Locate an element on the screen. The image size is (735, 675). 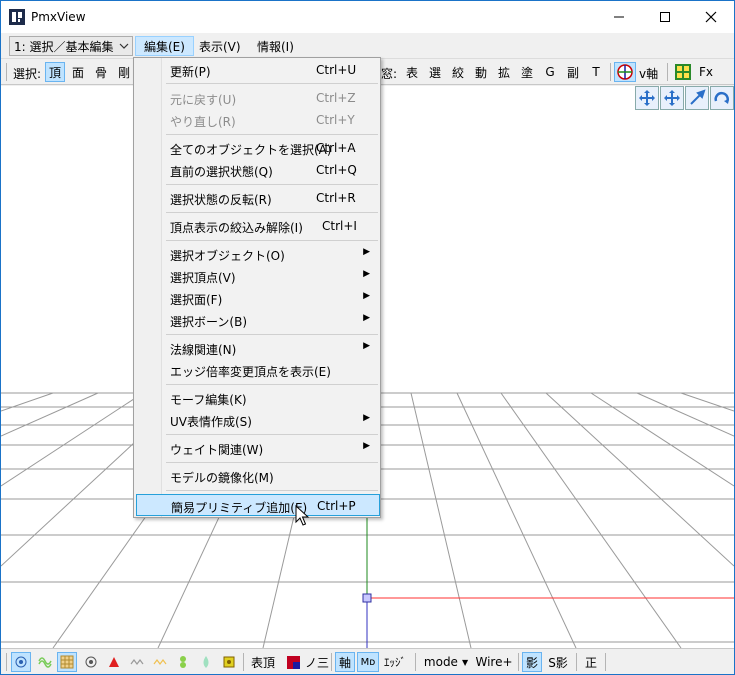
menu-item-selected-object: 選択オブジェクト(O) ▶ is located at coordinates (258, 254).